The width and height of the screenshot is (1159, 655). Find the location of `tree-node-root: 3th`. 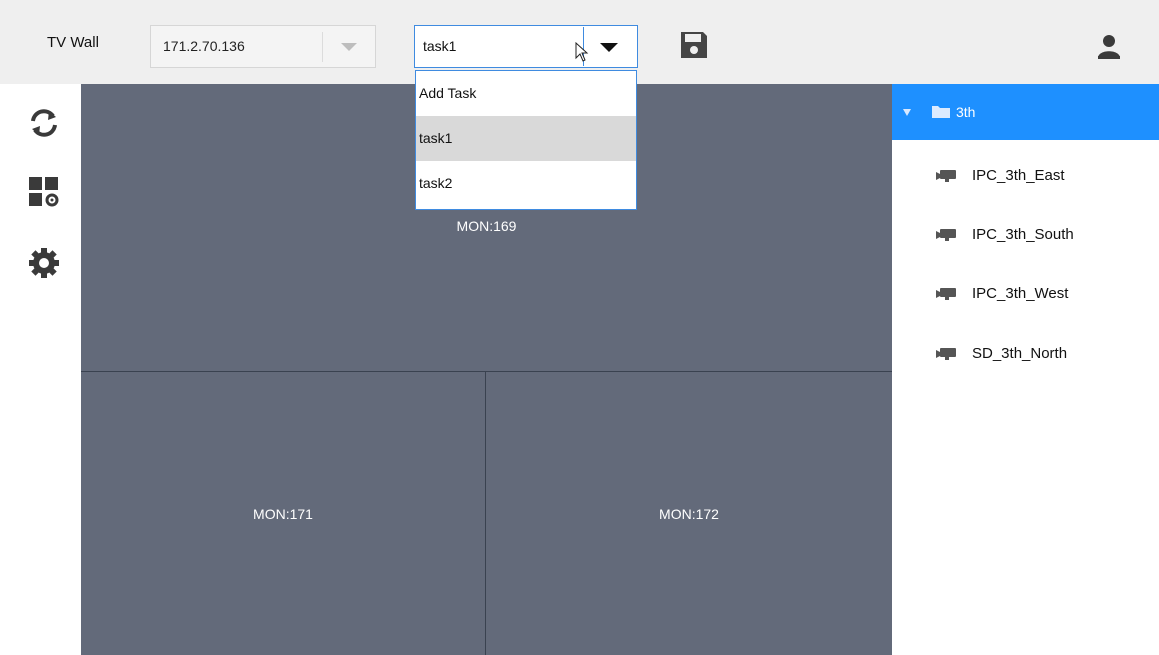

tree-node-root: 3th is located at coordinates (1025, 112).